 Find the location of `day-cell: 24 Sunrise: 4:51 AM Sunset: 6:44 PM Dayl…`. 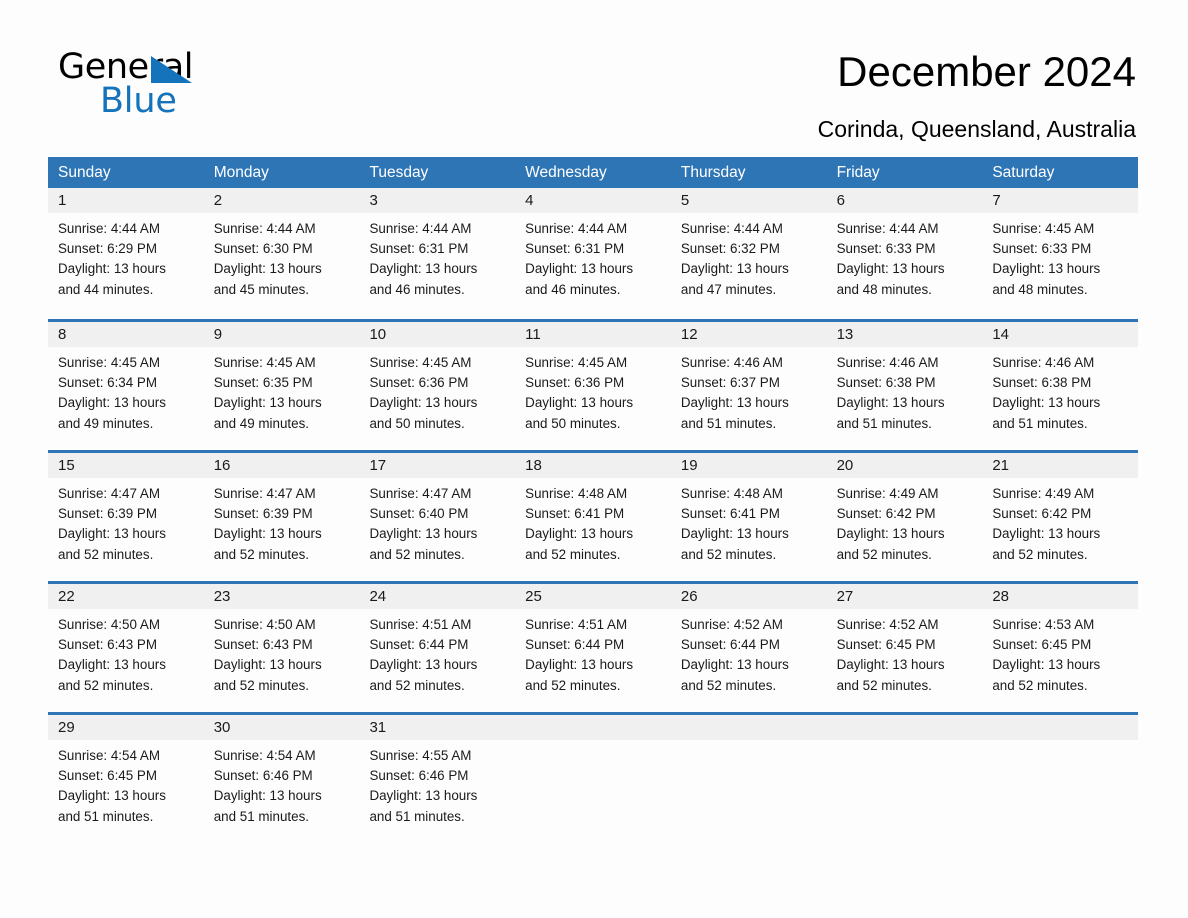

day-cell: 24 Sunrise: 4:51 AM Sunset: 6:44 PM Dayl… is located at coordinates (437, 648).